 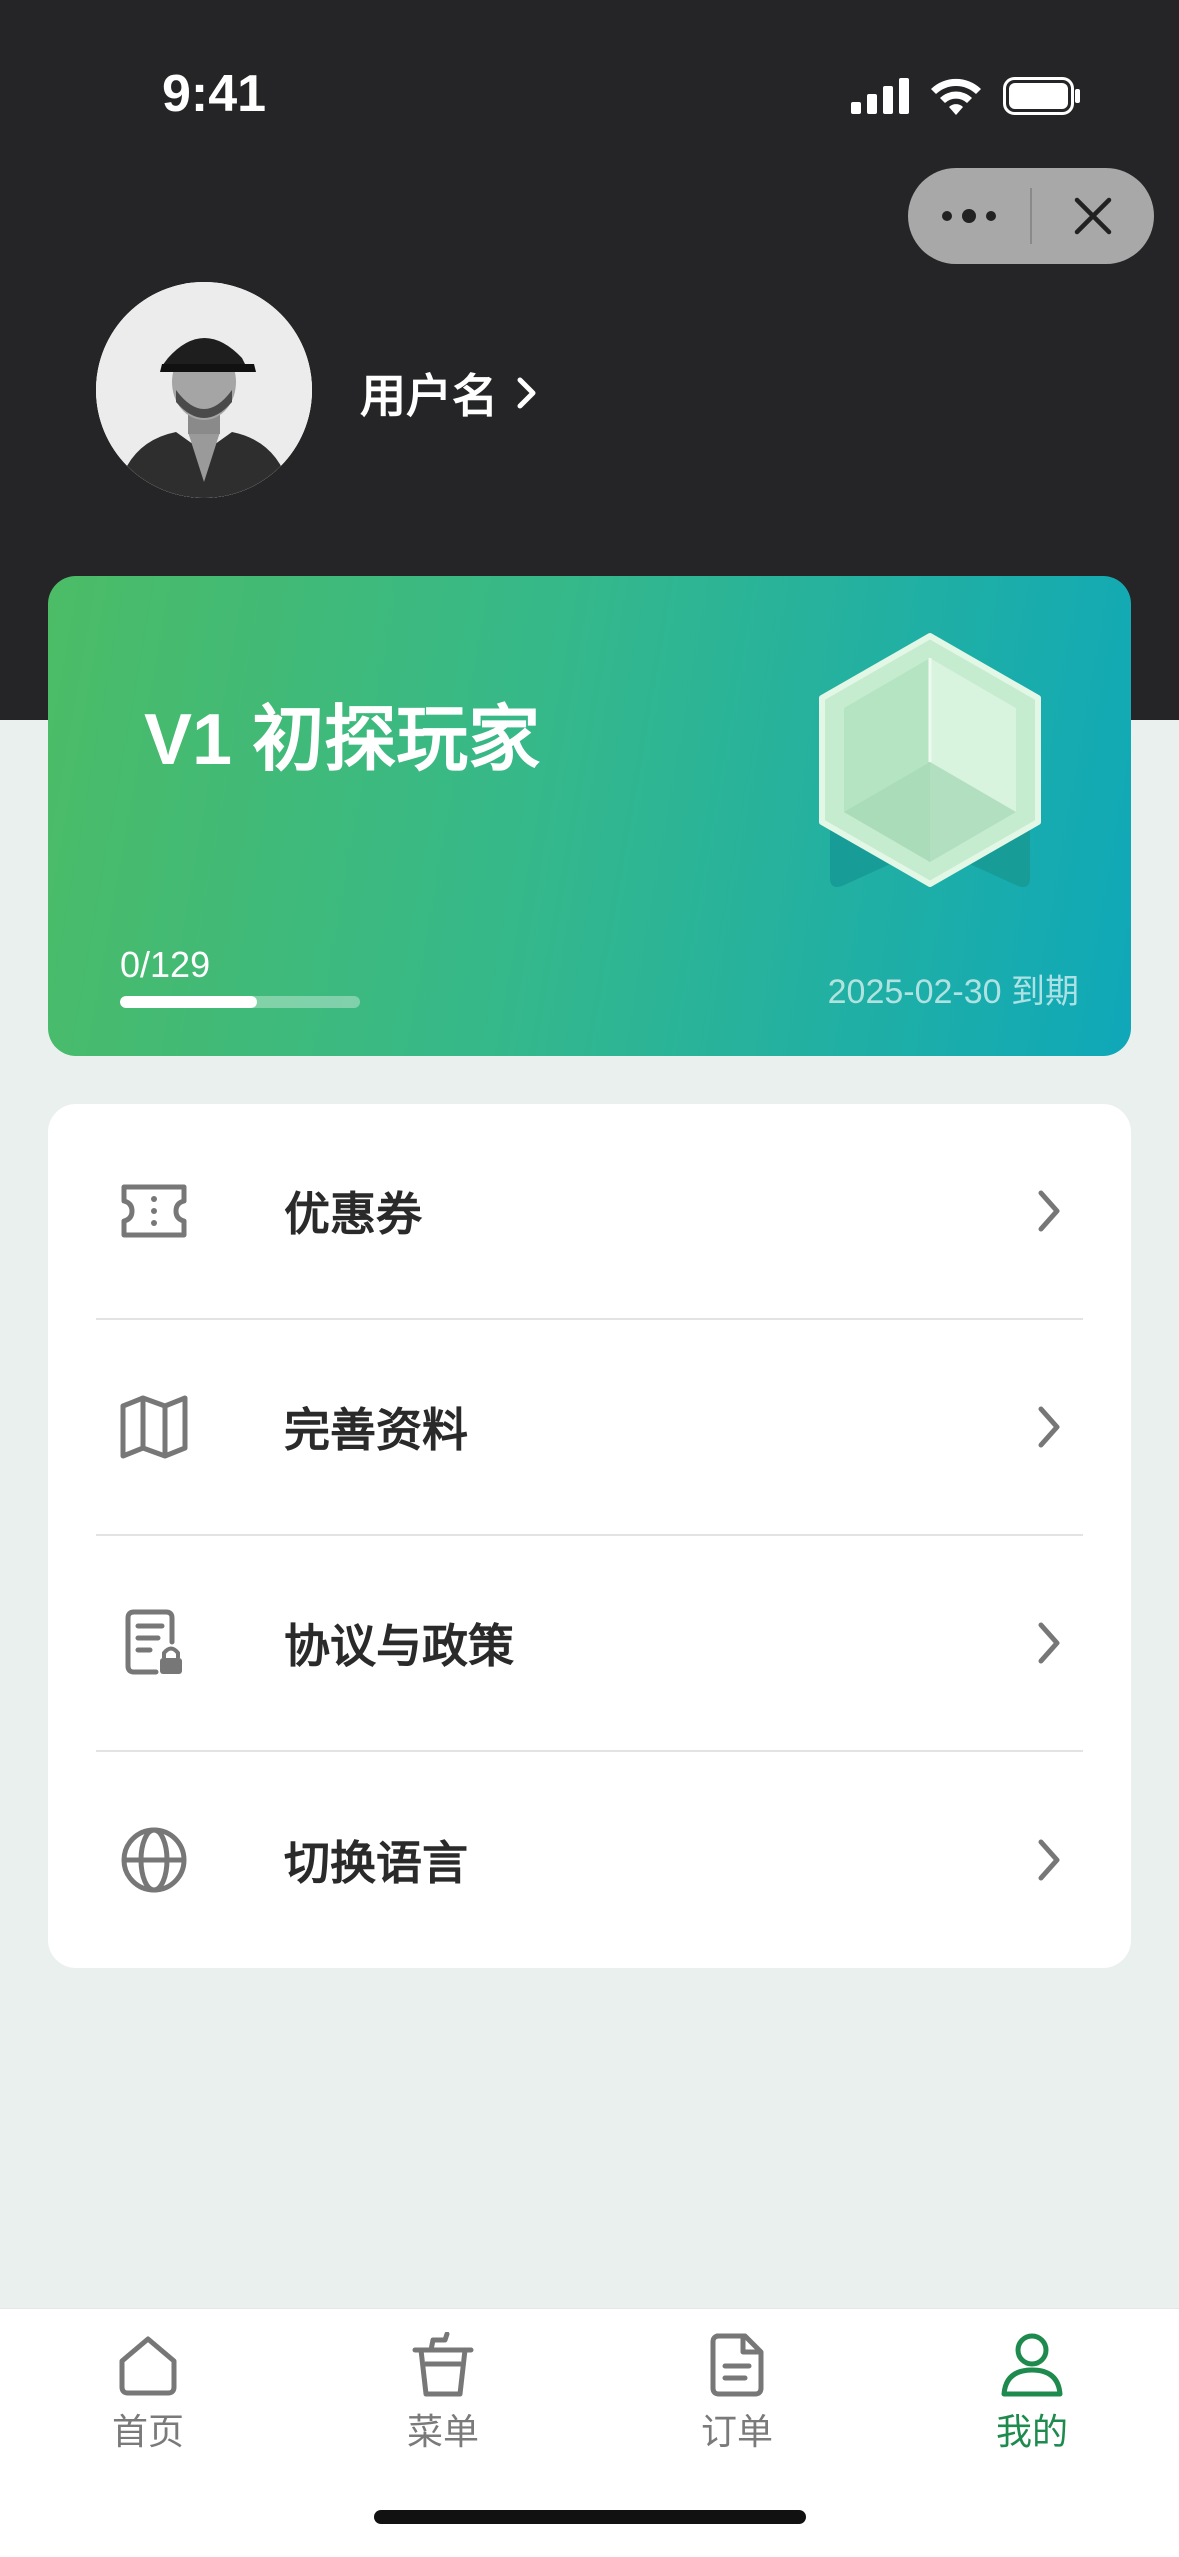 I want to click on menu-item-label: 协议与政策, so click(x=399, y=1646).